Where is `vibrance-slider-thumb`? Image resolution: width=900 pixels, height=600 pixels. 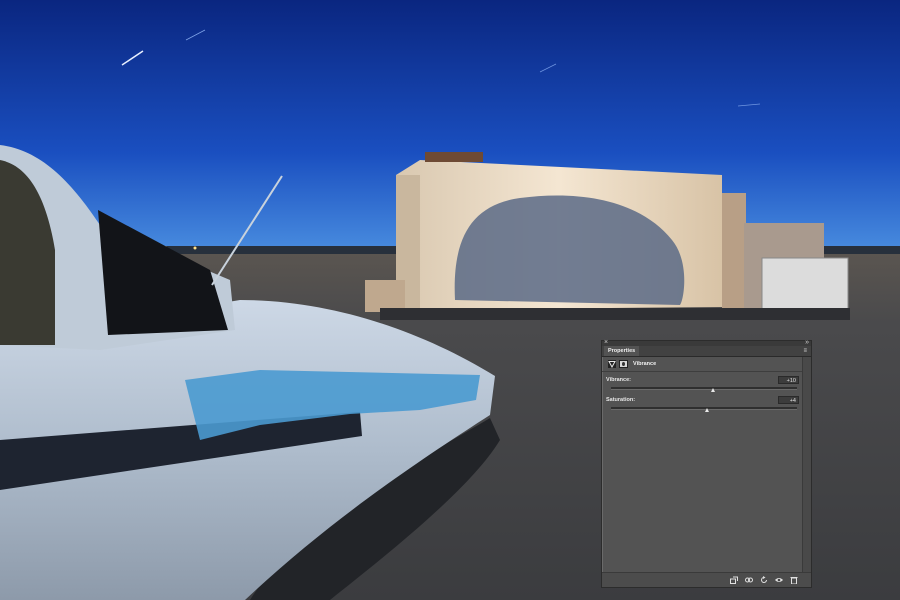 vibrance-slider-thumb is located at coordinates (712, 390).